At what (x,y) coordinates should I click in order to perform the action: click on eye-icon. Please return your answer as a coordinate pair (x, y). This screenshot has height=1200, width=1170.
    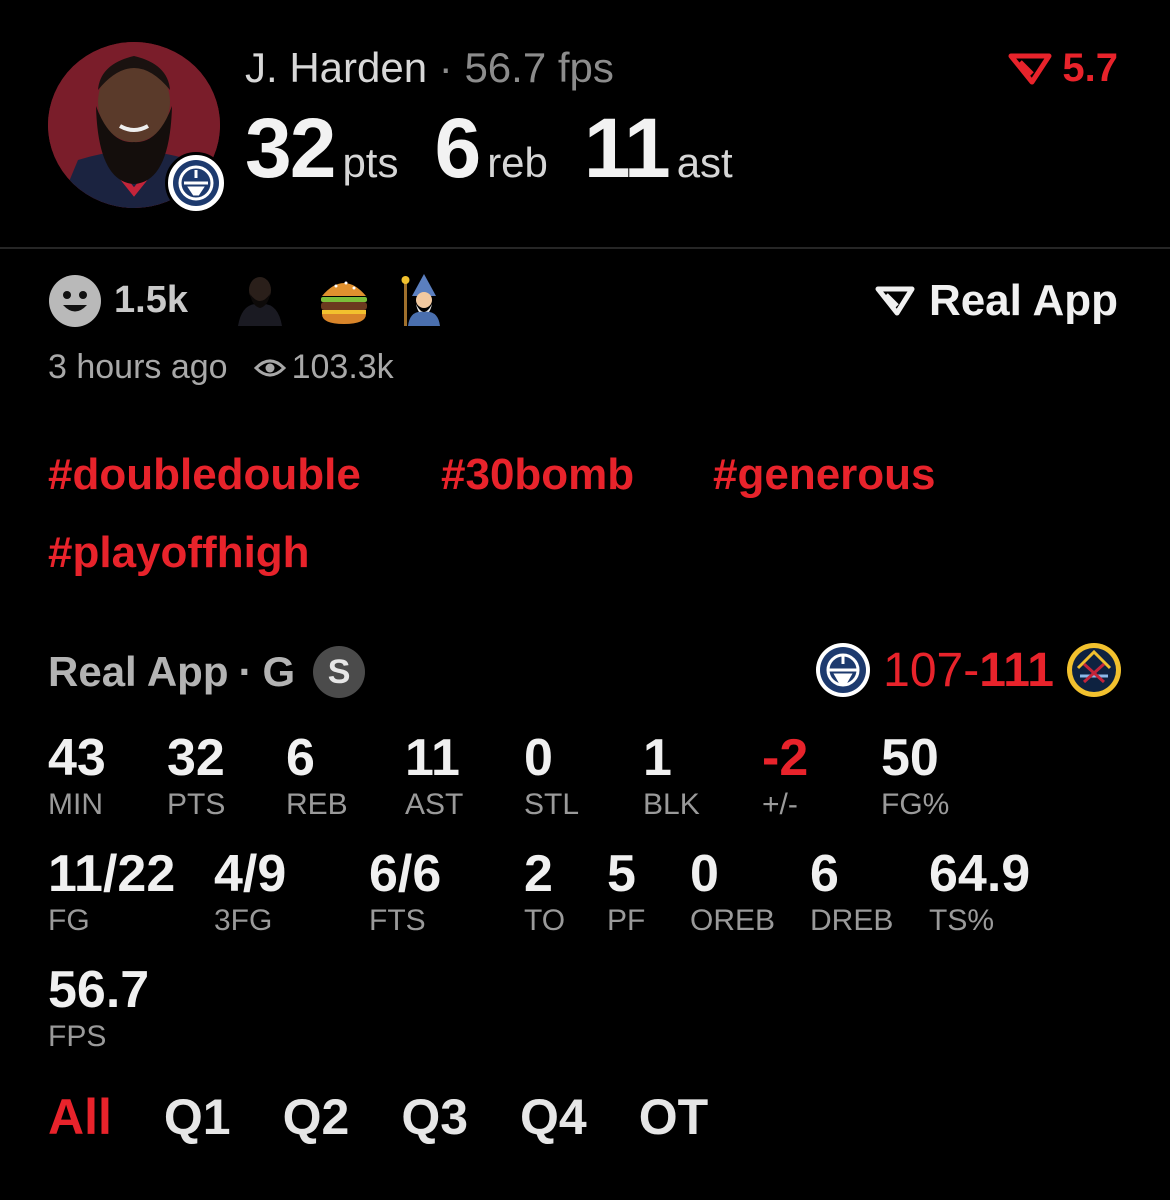
    Looking at the image, I should click on (269, 367).